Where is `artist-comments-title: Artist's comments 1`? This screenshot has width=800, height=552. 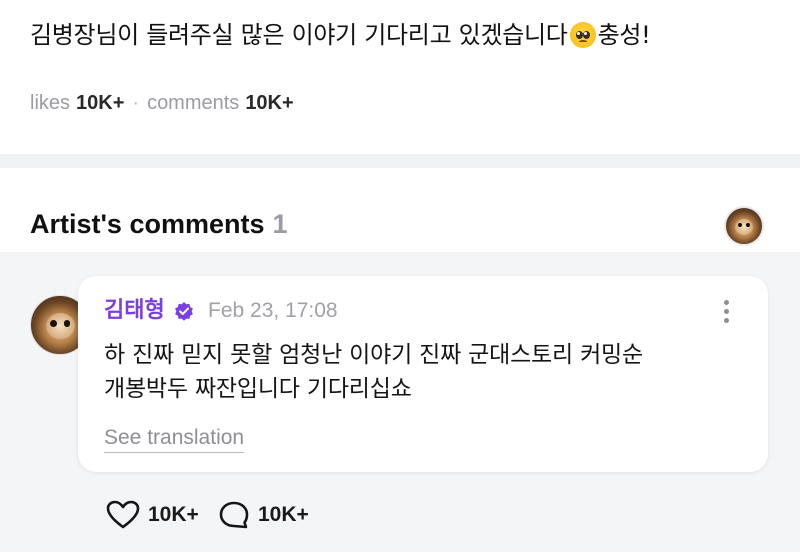
artist-comments-title: Artist's comments 1 is located at coordinates (159, 224).